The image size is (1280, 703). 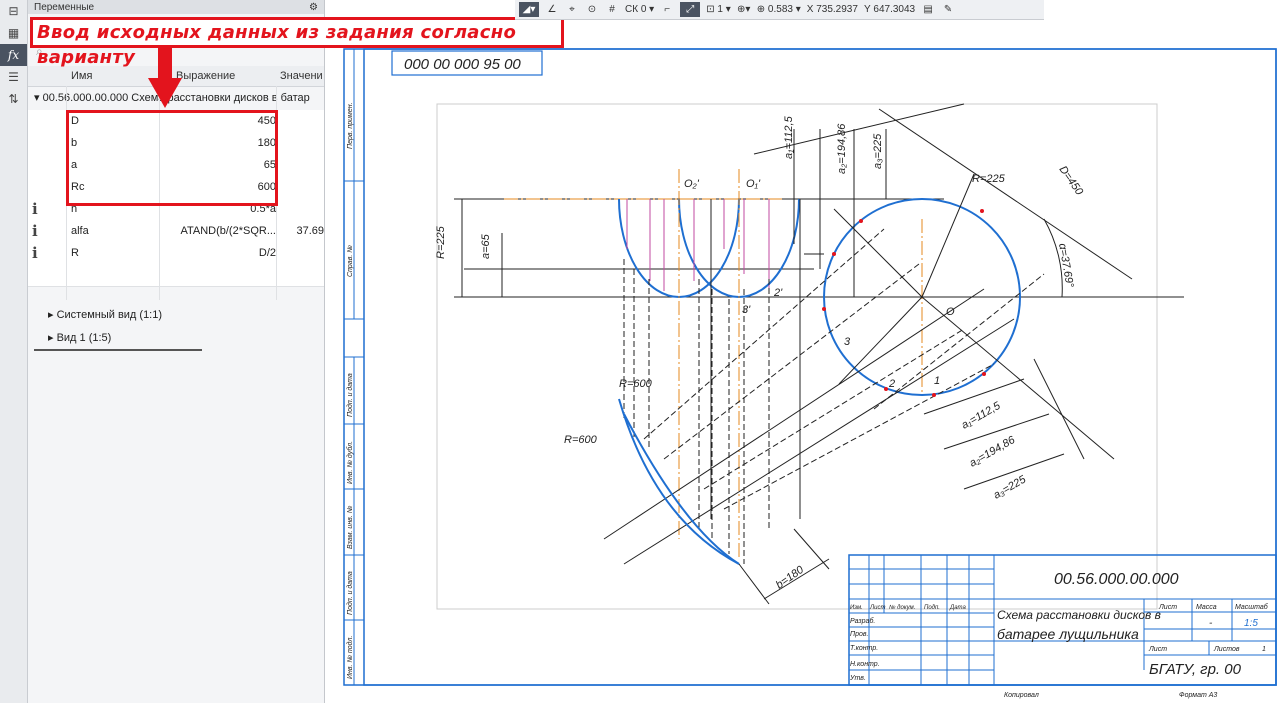 I want to click on grid-icon: #, so click(x=612, y=9).